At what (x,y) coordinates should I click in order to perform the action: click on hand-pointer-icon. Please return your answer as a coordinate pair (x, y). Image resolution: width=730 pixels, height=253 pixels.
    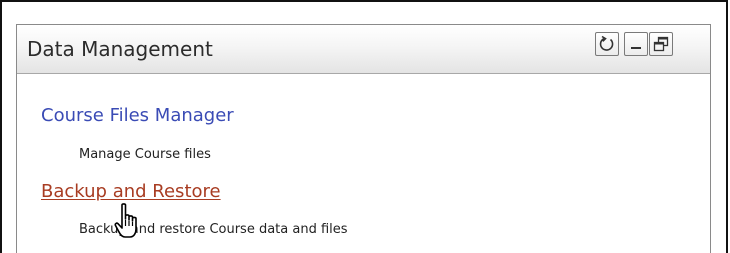
    Looking at the image, I should click on (125, 220).